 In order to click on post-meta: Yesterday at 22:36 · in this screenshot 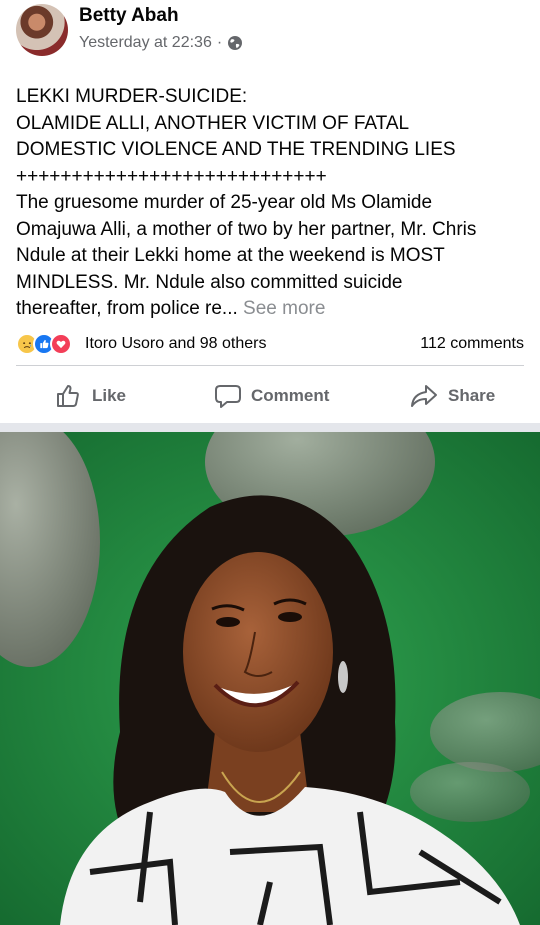, I will do `click(161, 43)`.